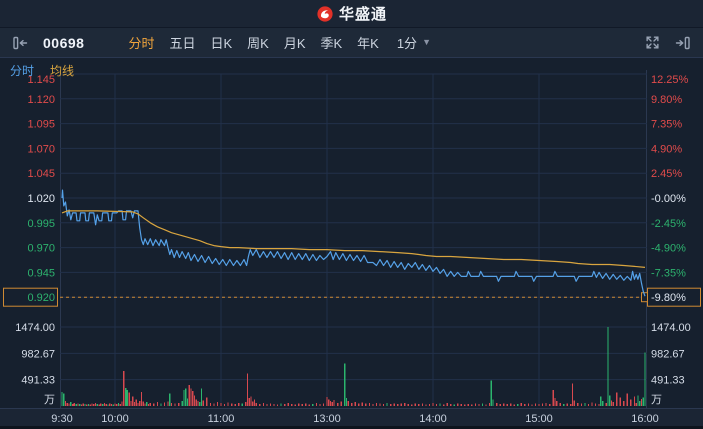 This screenshot has height=429, width=703. Describe the element at coordinates (221, 419) in the screenshot. I see `svg-text: 11:00` at that location.